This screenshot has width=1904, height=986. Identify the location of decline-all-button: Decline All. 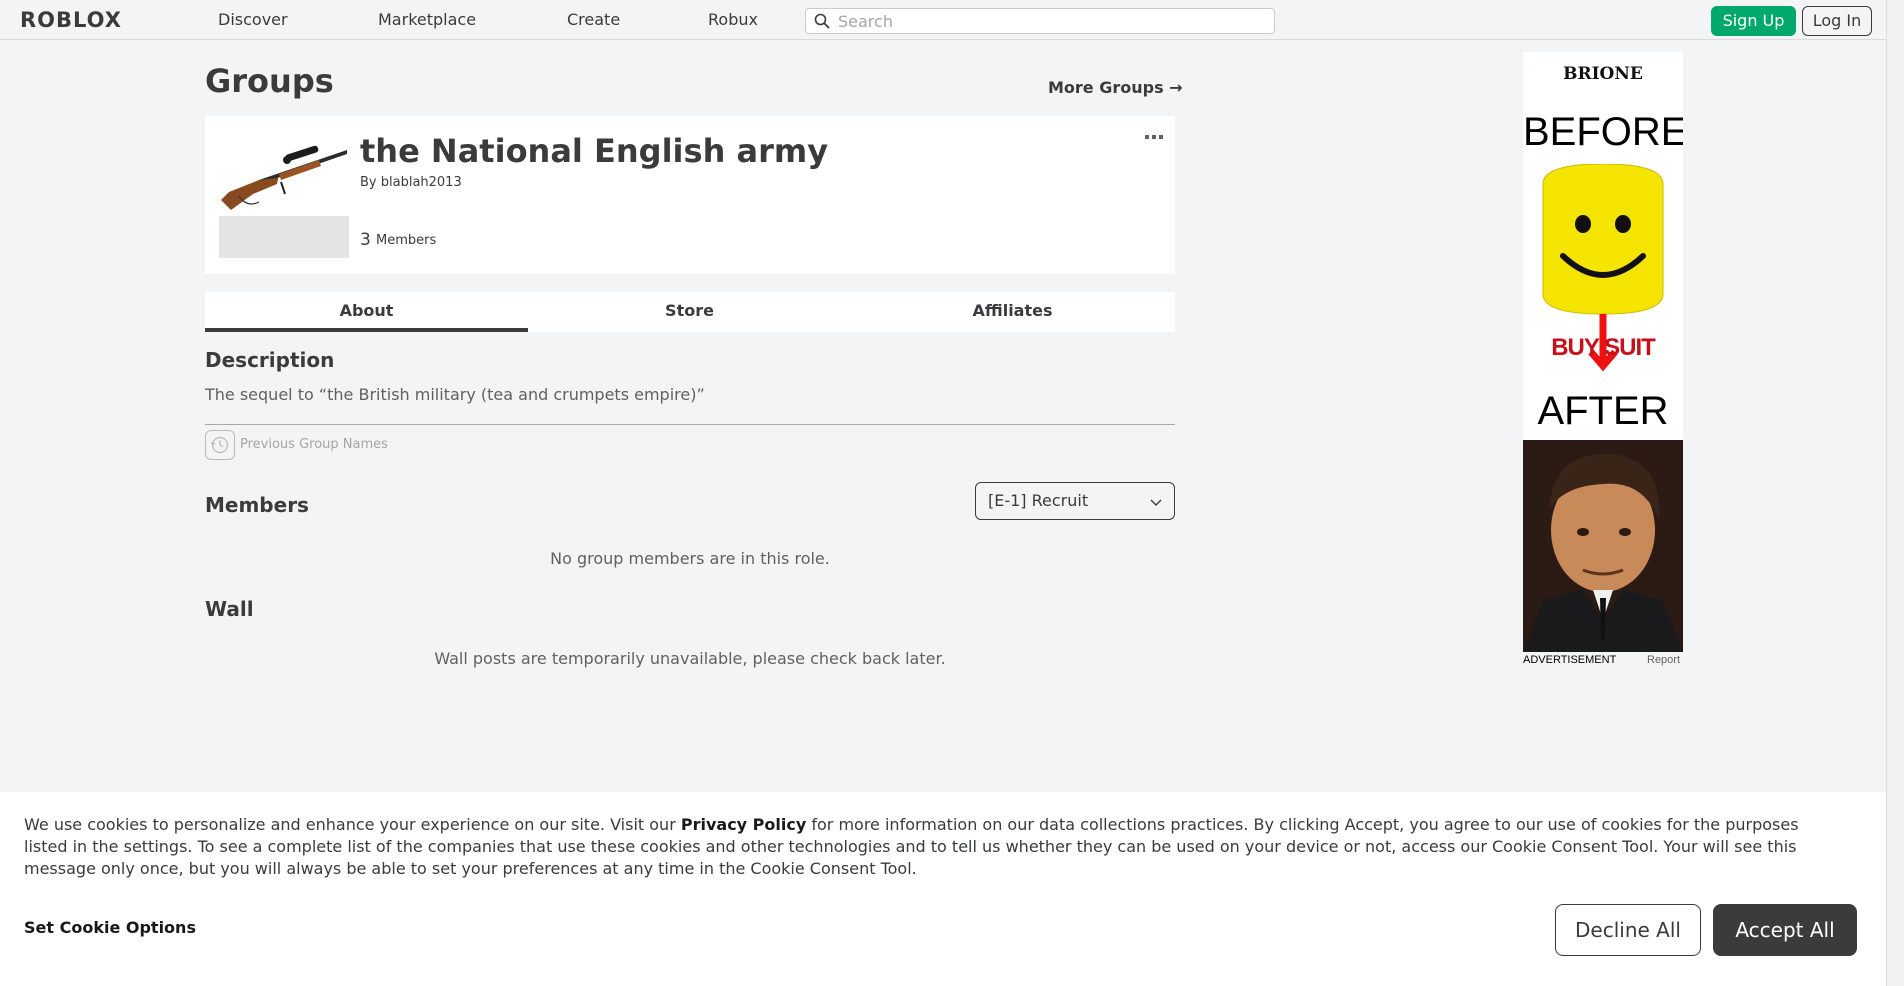
(1628, 930).